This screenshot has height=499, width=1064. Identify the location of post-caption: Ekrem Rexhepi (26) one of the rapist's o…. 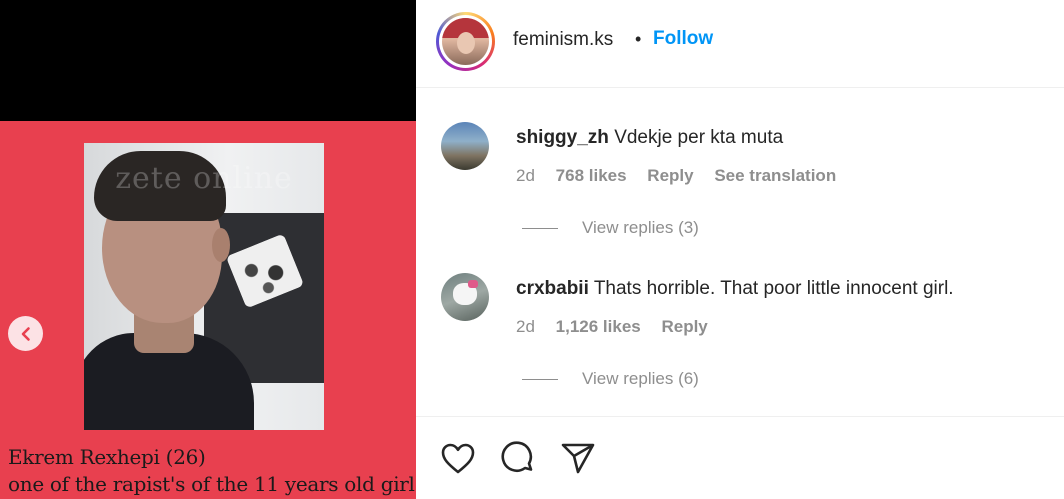
(211, 471).